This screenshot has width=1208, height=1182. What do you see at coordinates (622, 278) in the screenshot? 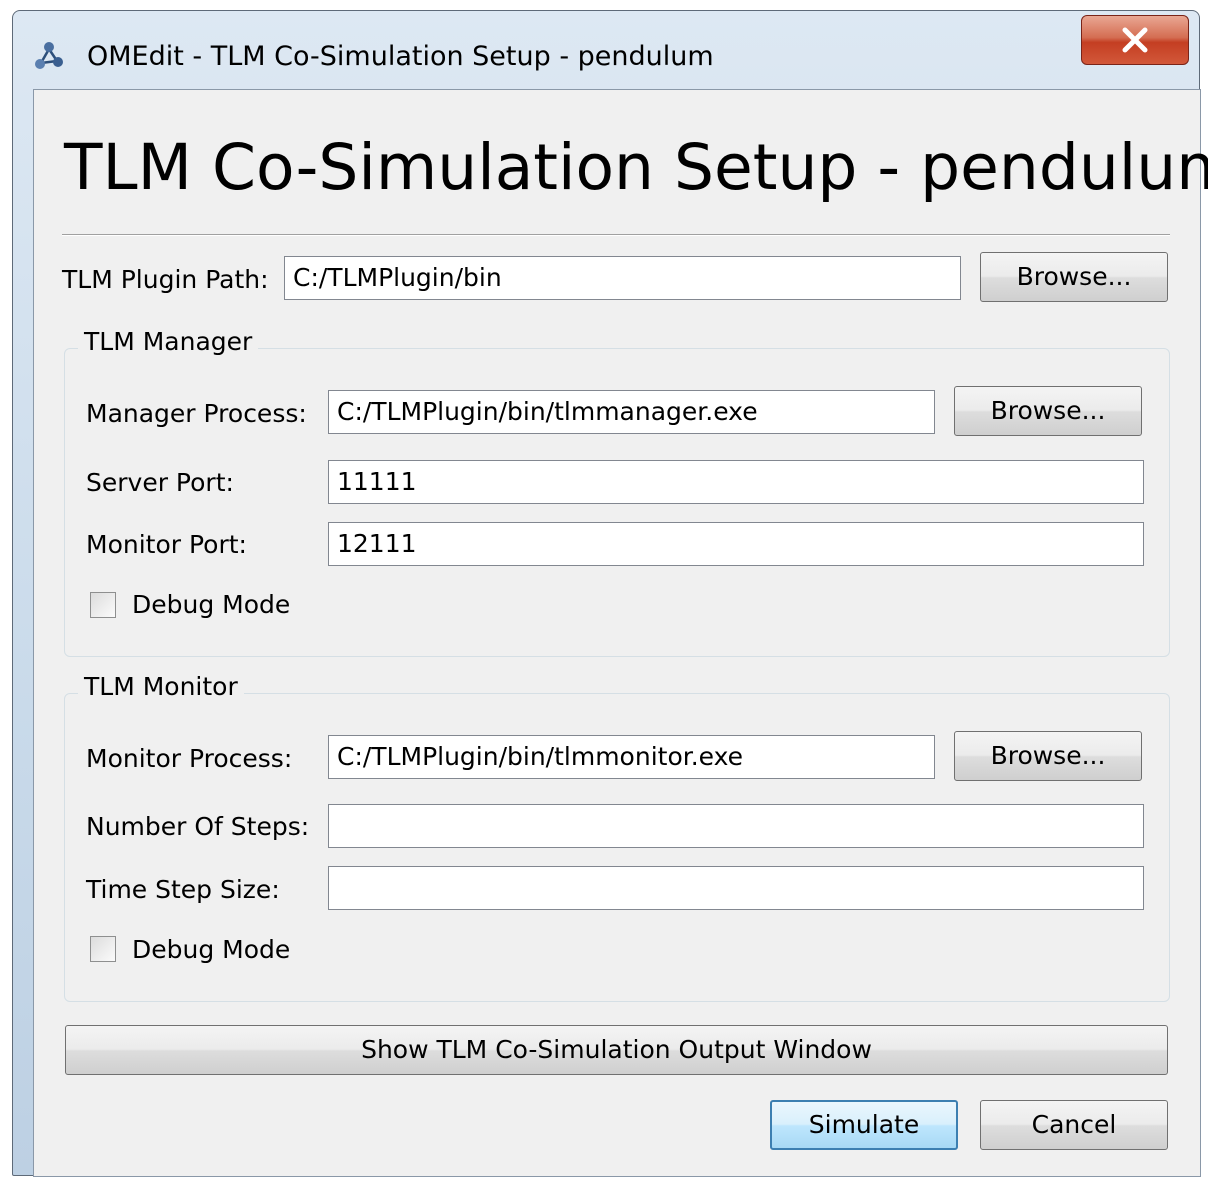
I see `plugin-path-input: C:/TLMPlugin/bin` at bounding box center [622, 278].